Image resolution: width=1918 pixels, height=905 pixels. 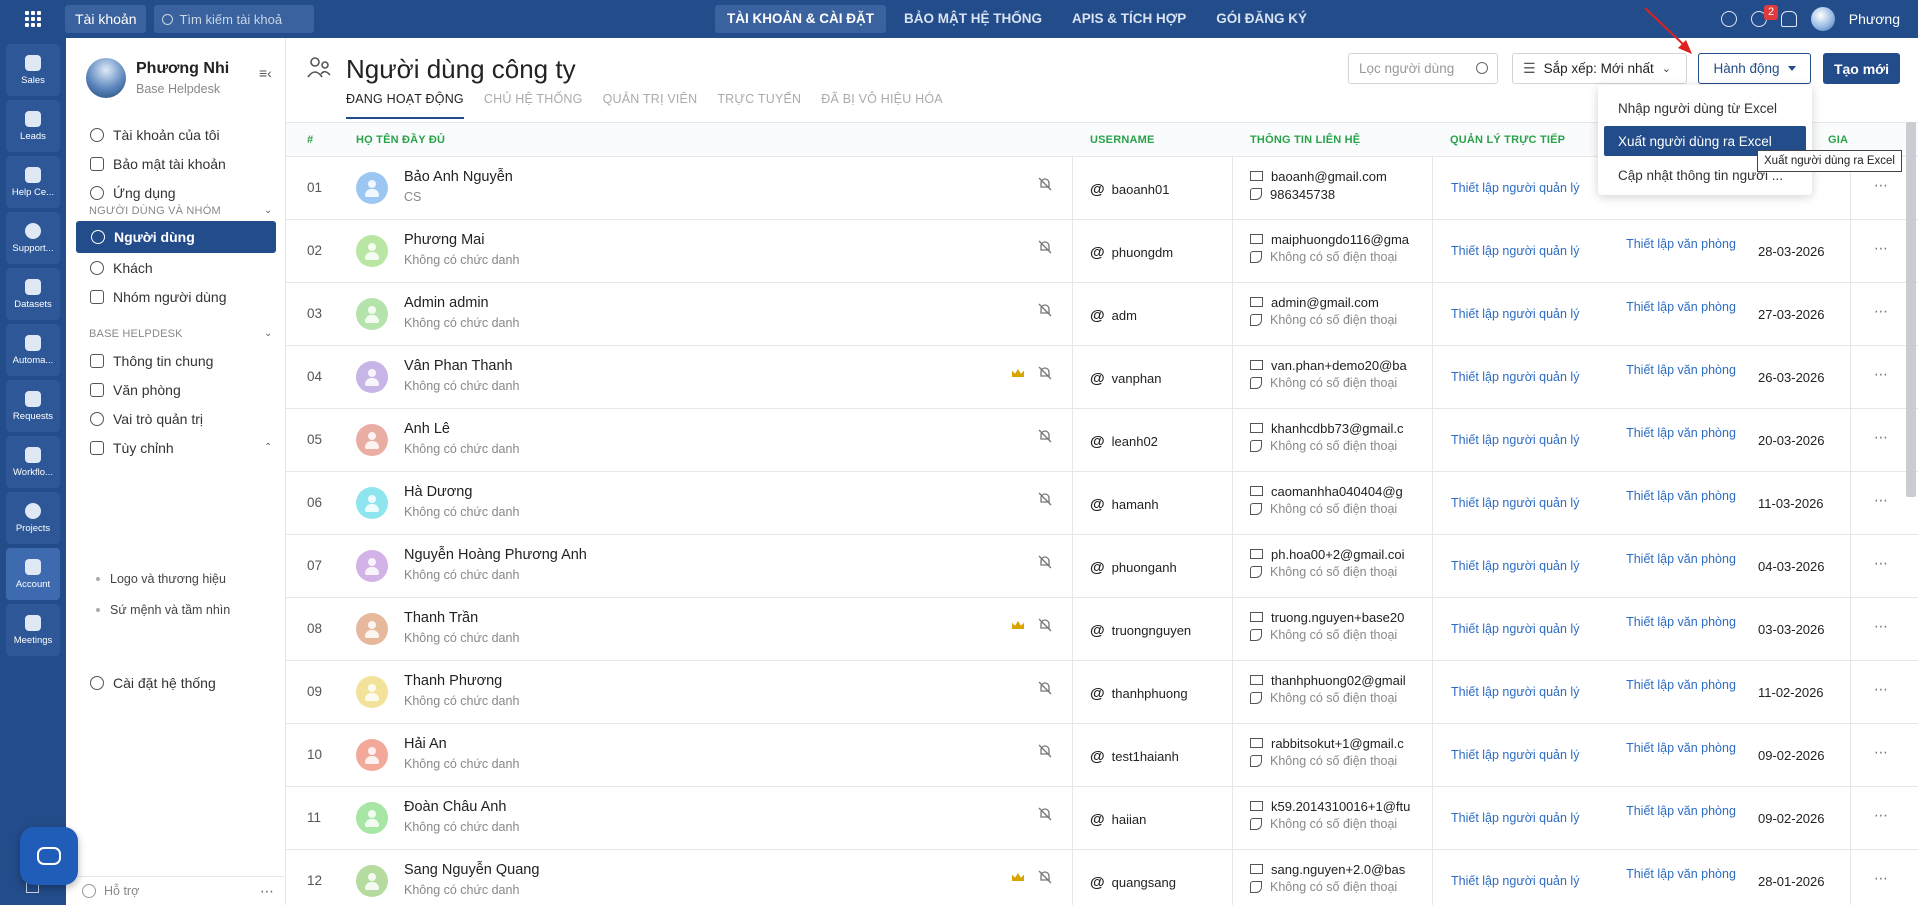 I want to click on user-fullname: Sang Nguyễn Quang, so click(x=471, y=870).